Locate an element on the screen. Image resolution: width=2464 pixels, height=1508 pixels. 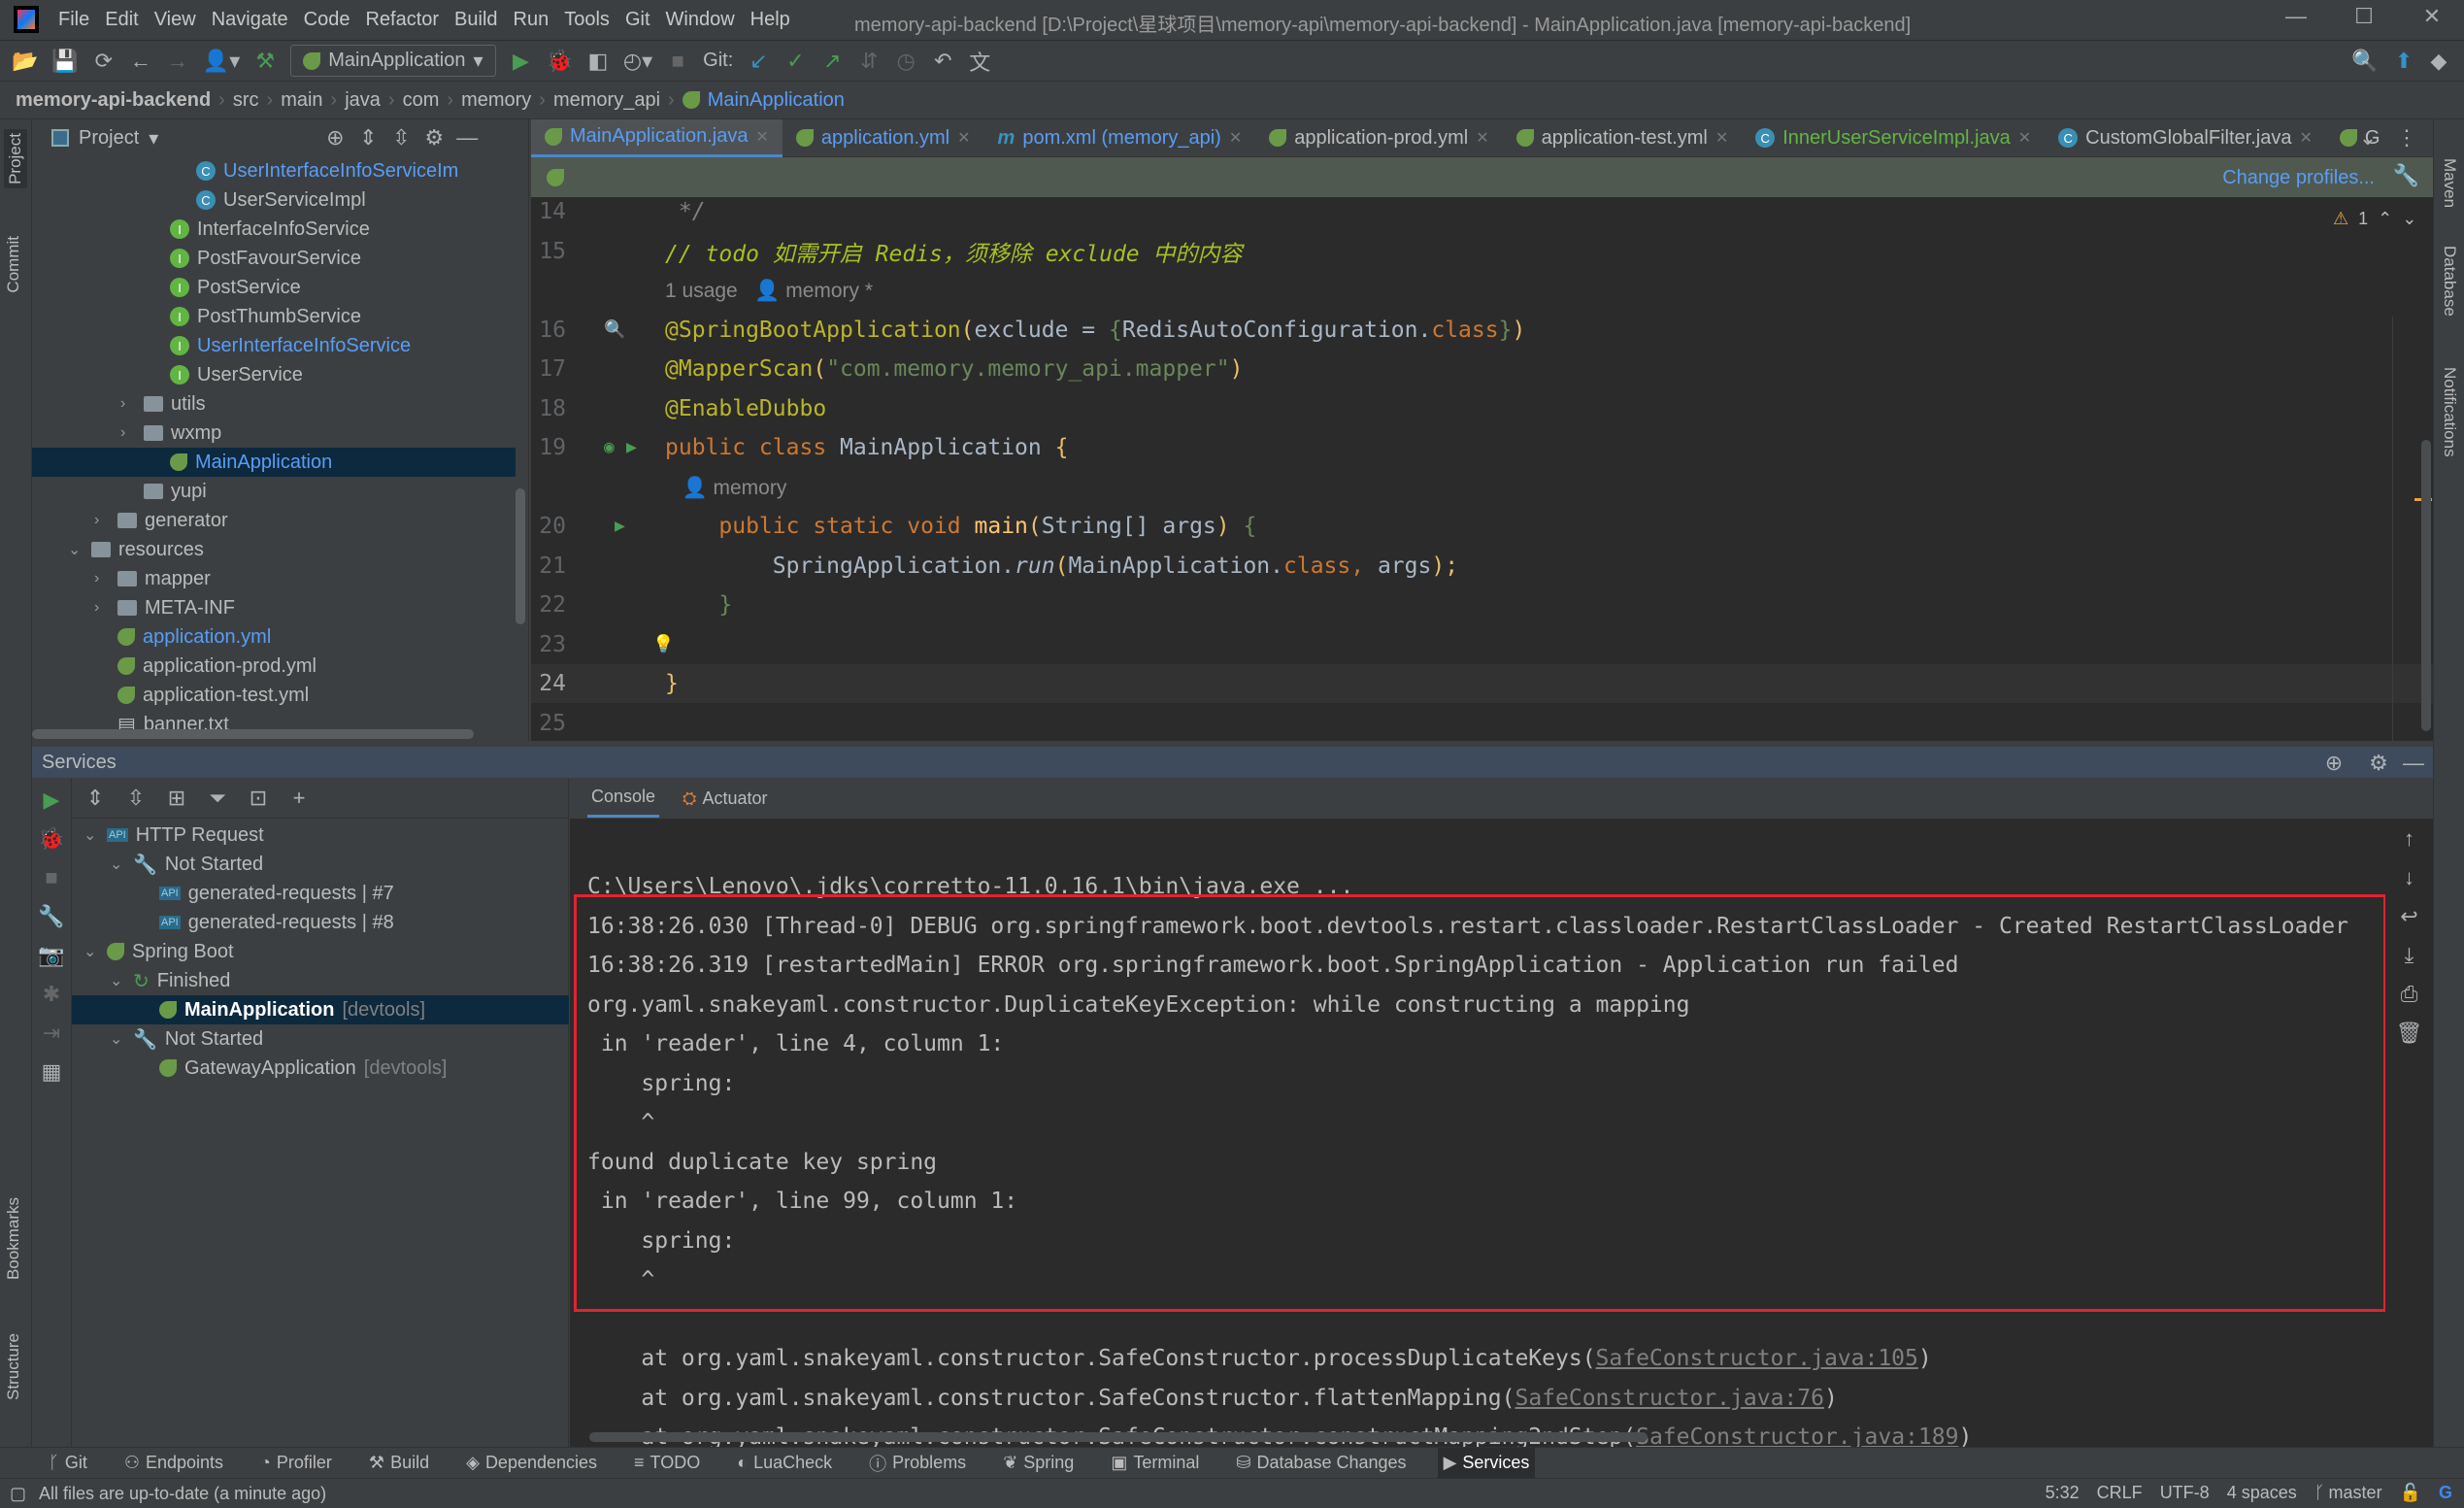
menu-refactor: Refactor is located at coordinates (402, 20).